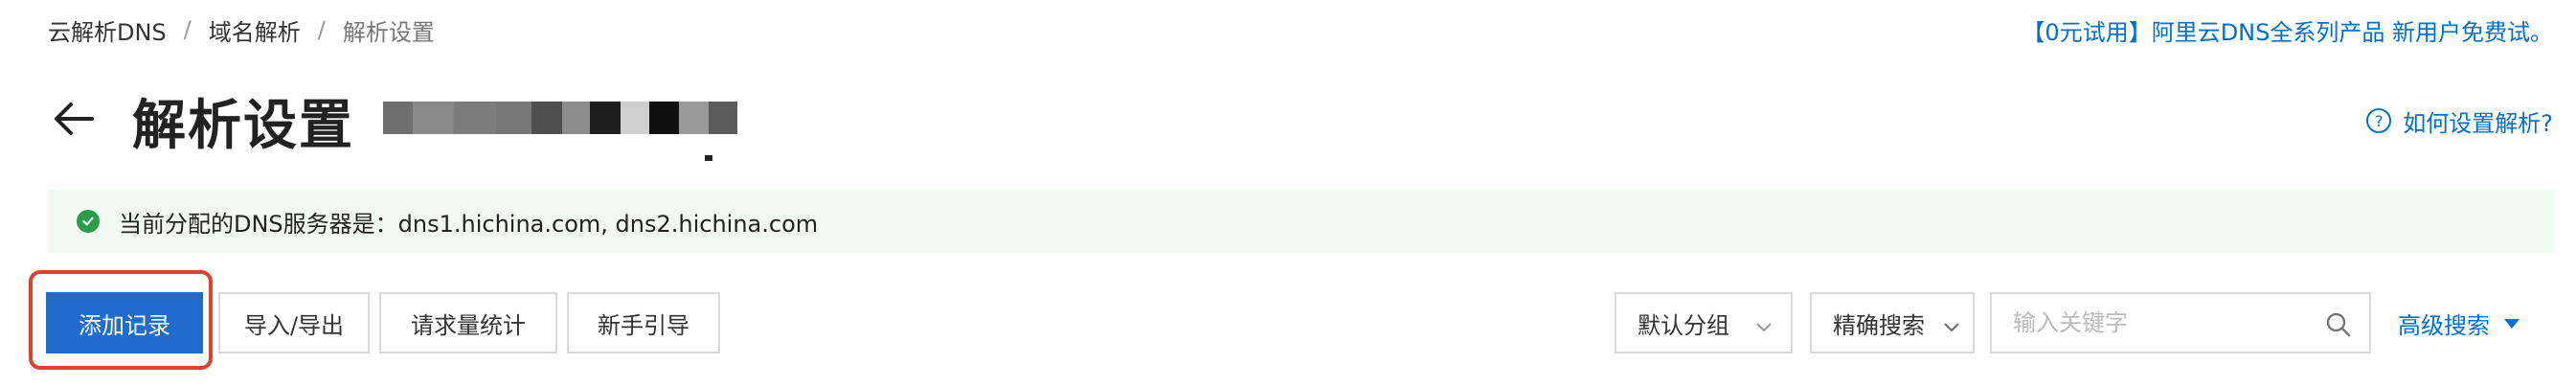 The height and width of the screenshot is (387, 2576). I want to click on add-record-button: 添加记录, so click(125, 322).